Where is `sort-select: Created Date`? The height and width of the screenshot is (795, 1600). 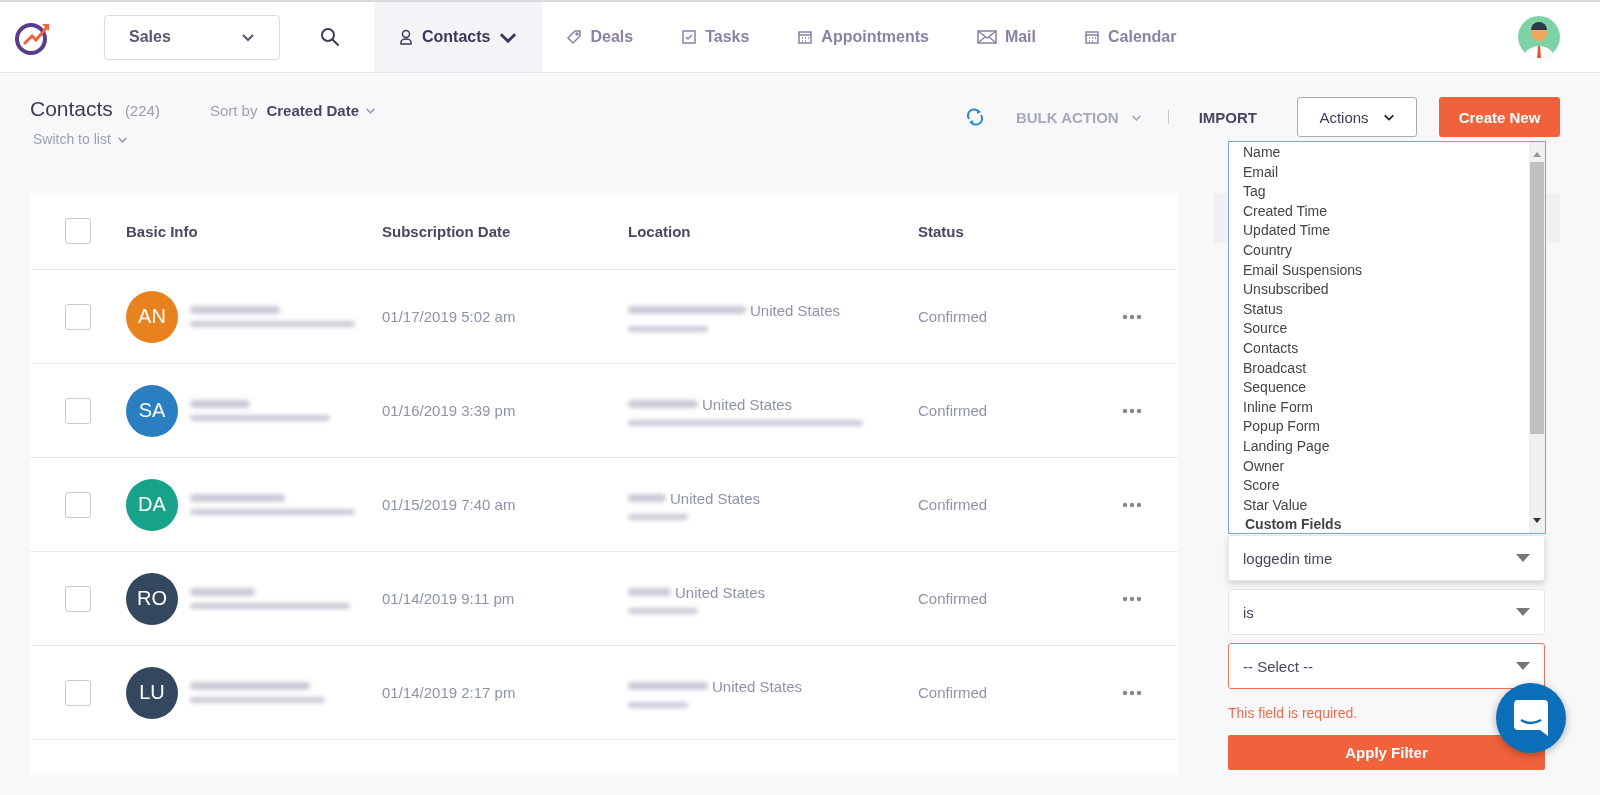 sort-select: Created Date is located at coordinates (316, 110).